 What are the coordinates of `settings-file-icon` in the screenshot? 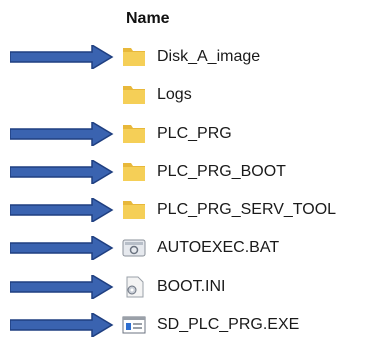 It's located at (135, 287).